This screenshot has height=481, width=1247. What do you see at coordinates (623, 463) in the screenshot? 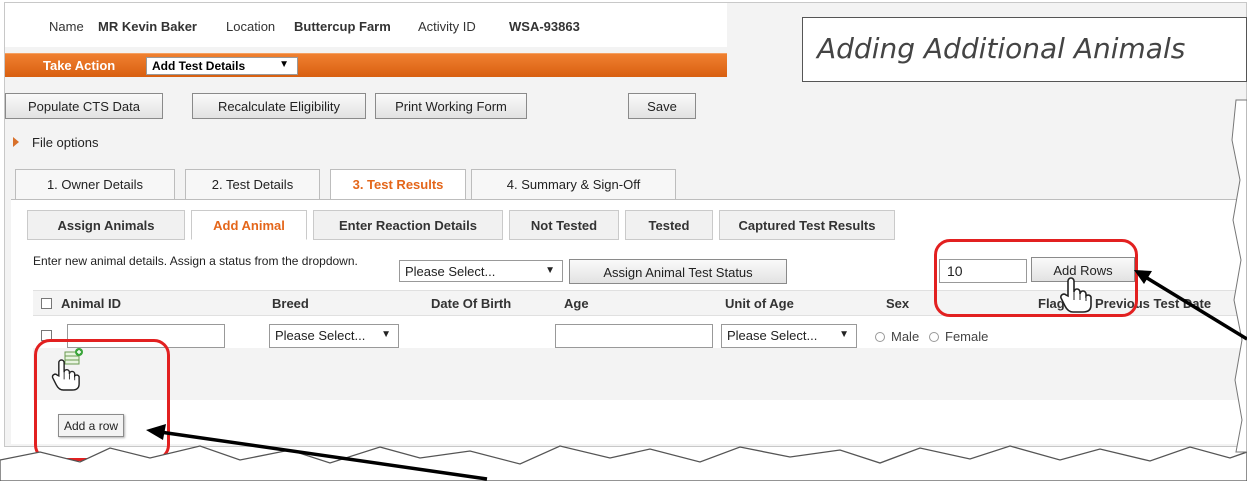
I see `torn-bottom-edge` at bounding box center [623, 463].